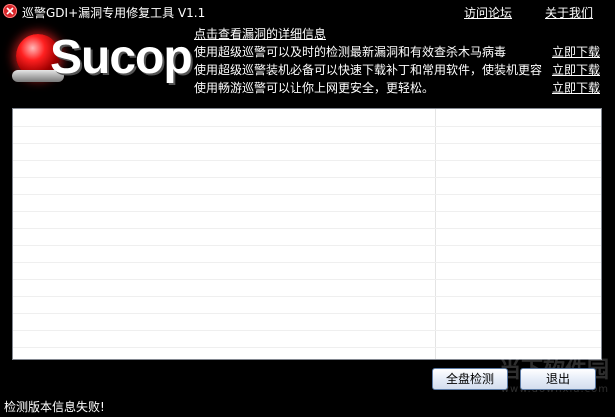  I want to click on window-title: 巡警GDI+漏洞专用修复工具 V1.1, so click(114, 13).